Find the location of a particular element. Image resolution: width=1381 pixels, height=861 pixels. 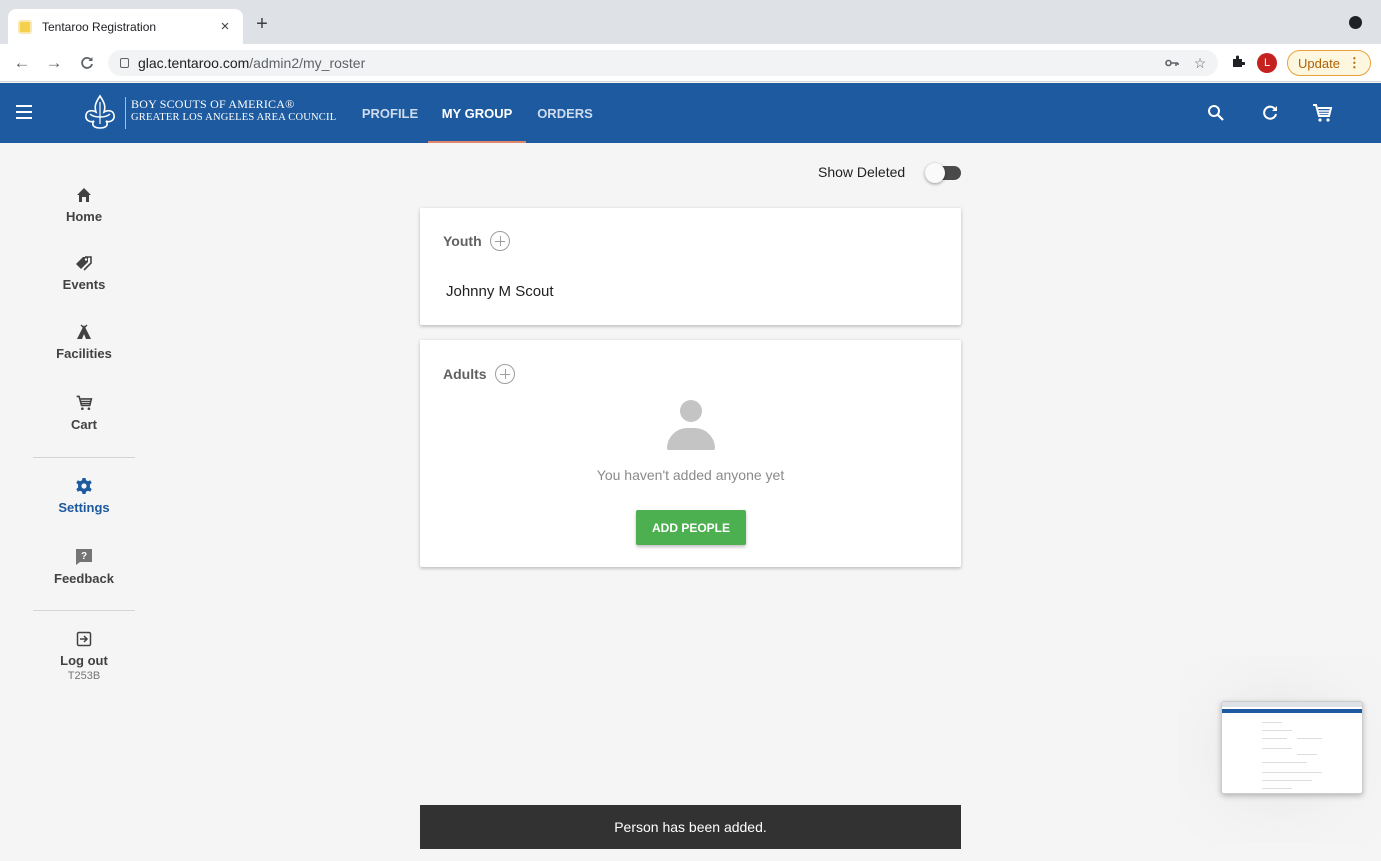

youth-card: Youth Johnny M Scout is located at coordinates (690, 266).